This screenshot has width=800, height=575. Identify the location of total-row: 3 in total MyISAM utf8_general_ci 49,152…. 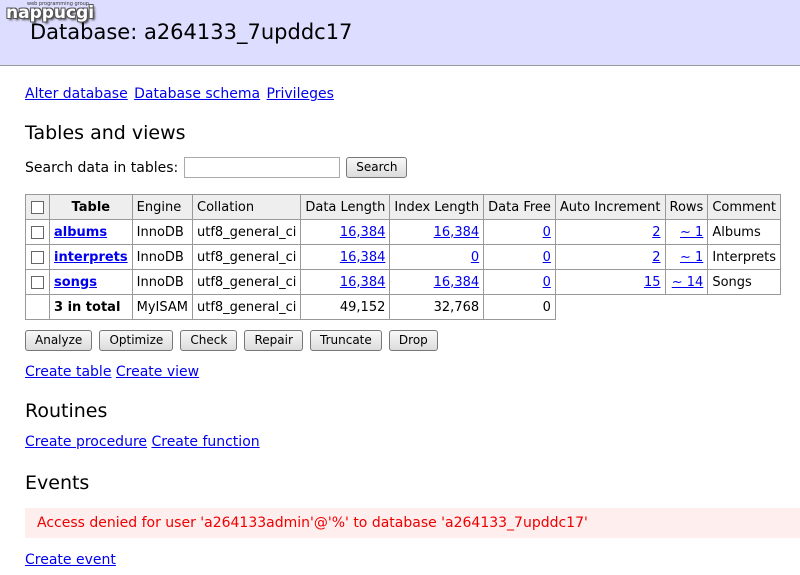
(403, 307).